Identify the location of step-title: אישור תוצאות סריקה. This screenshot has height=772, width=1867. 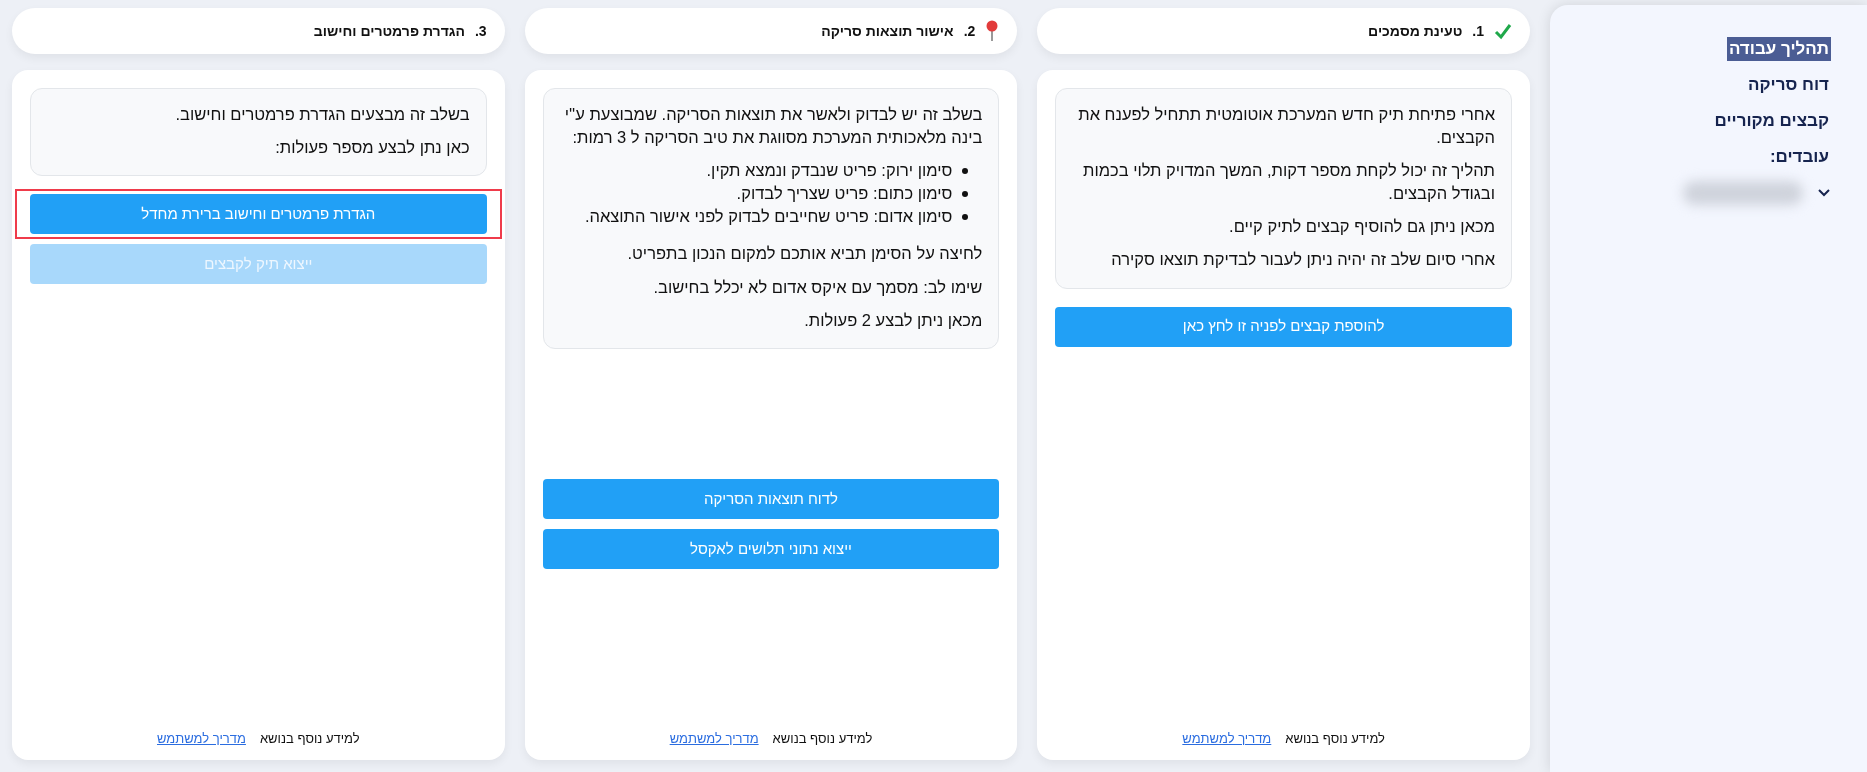
(887, 31).